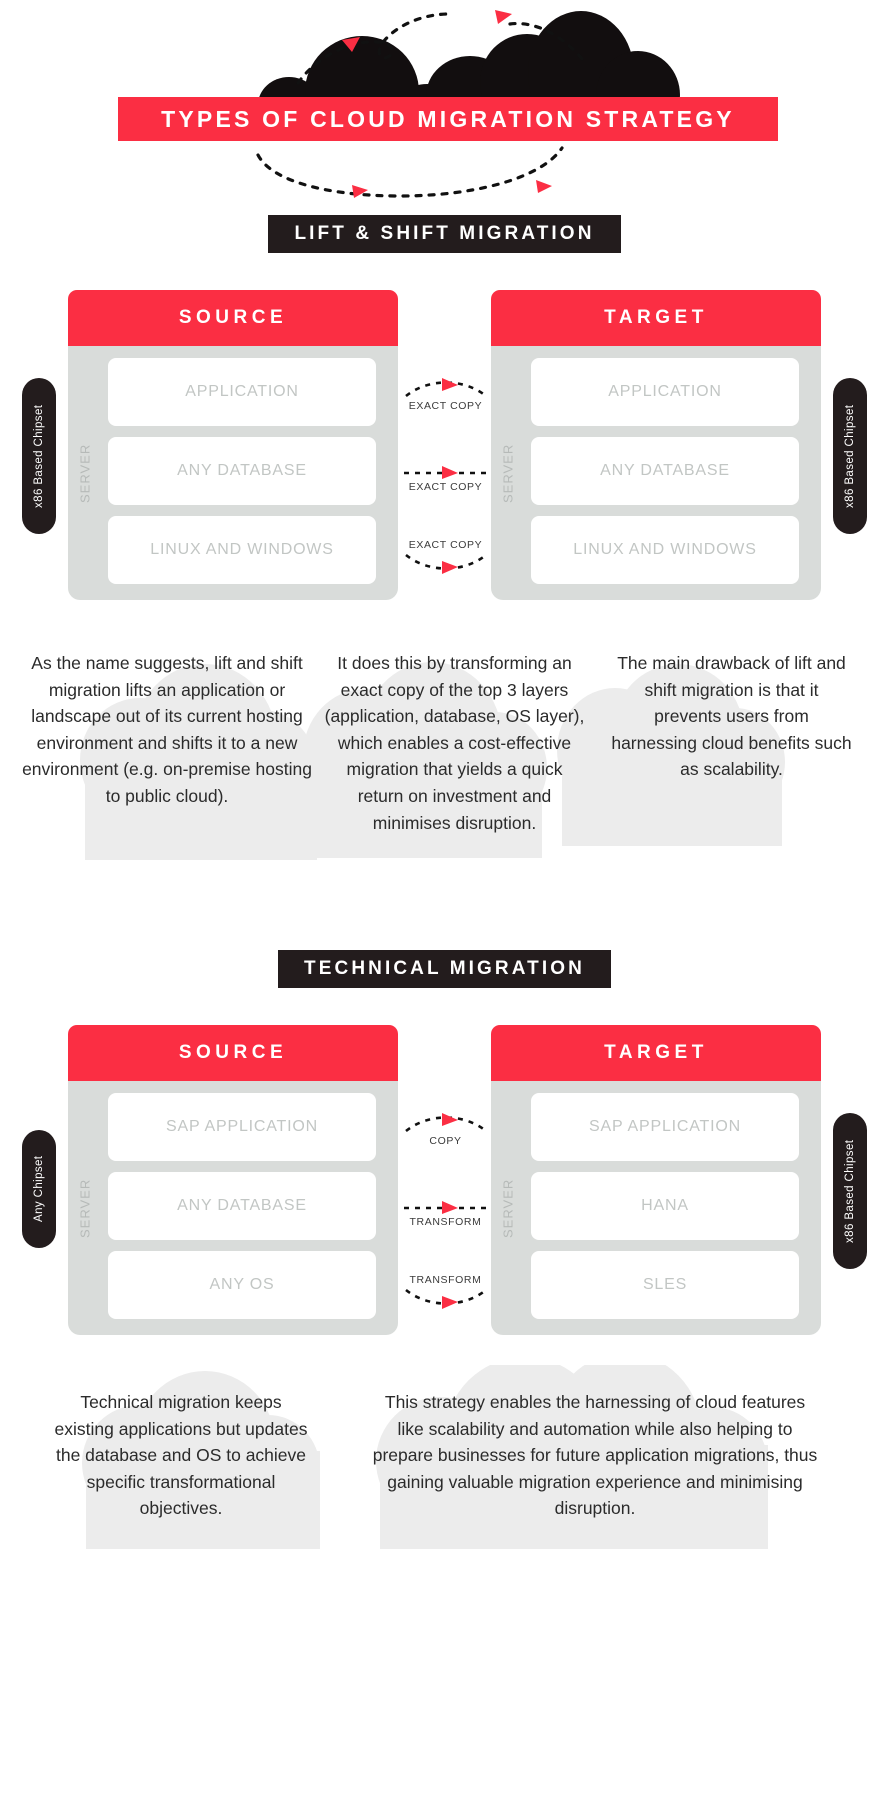  What do you see at coordinates (445, 406) in the screenshot?
I see `connector-1-1-label: EXACT COPY` at bounding box center [445, 406].